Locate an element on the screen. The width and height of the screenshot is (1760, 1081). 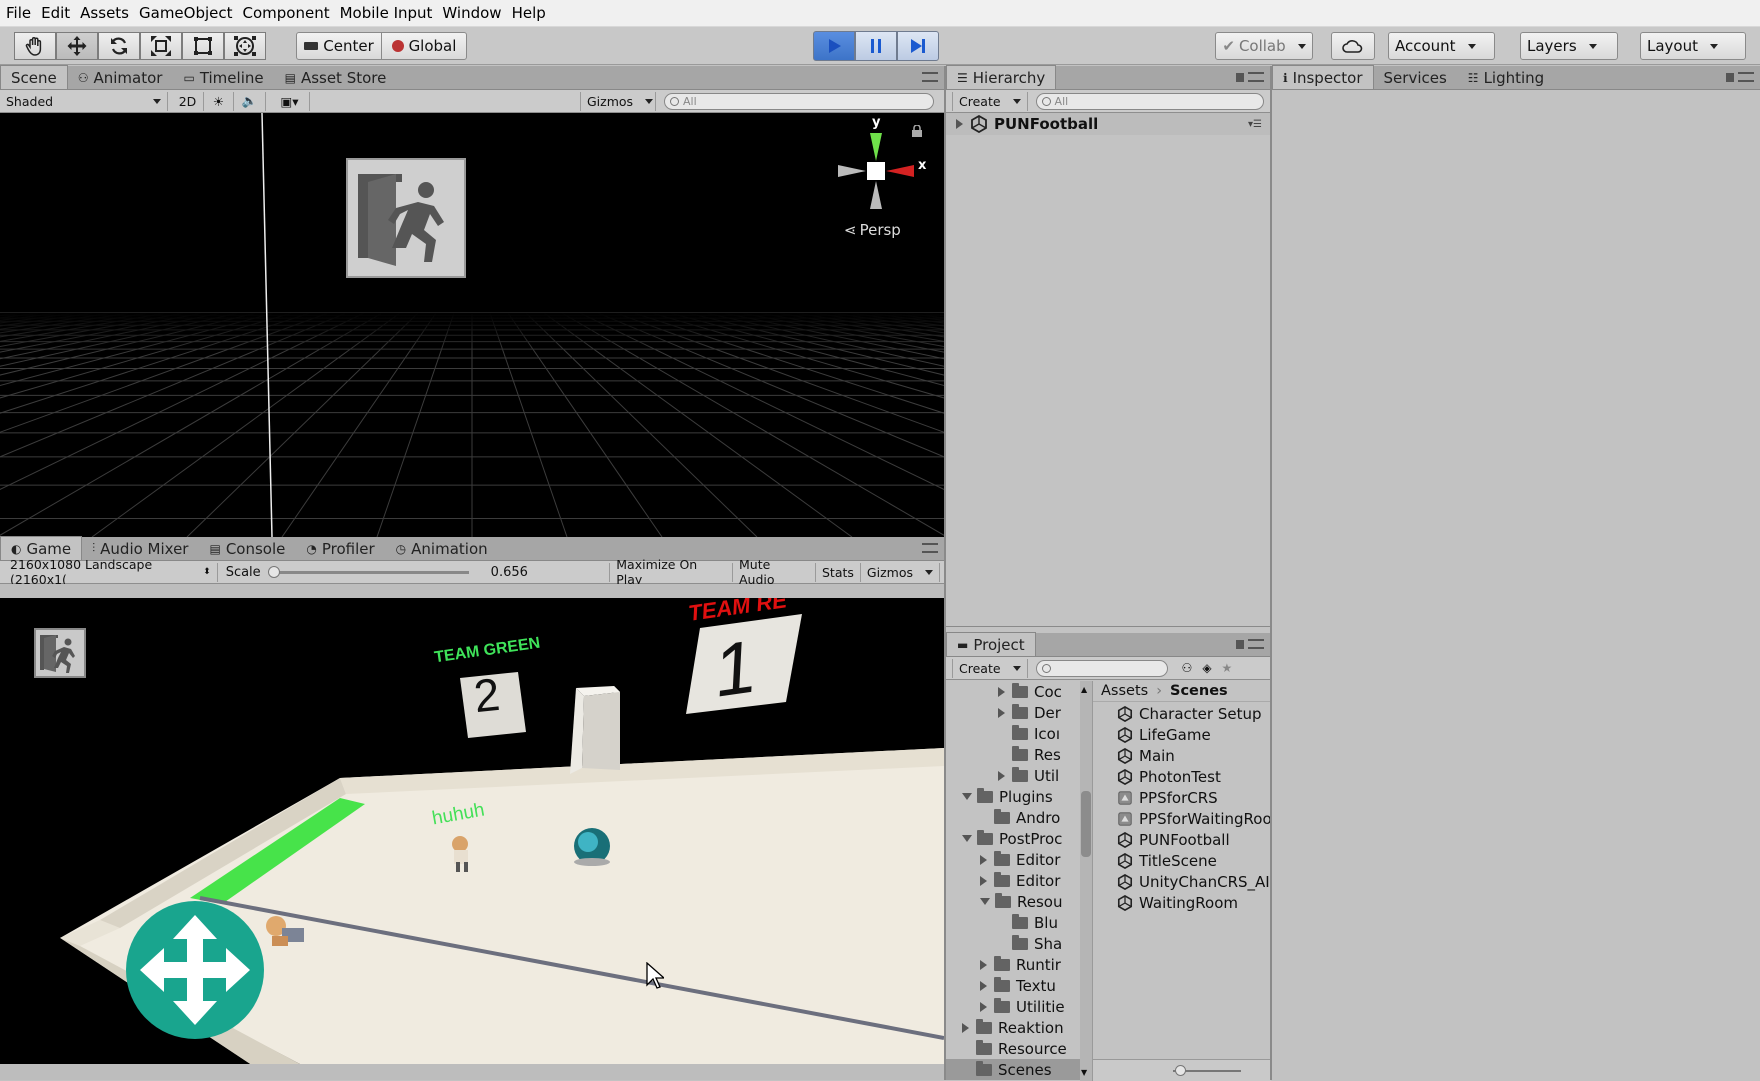
asset-item: PUNFootball is located at coordinates (1161, 839).